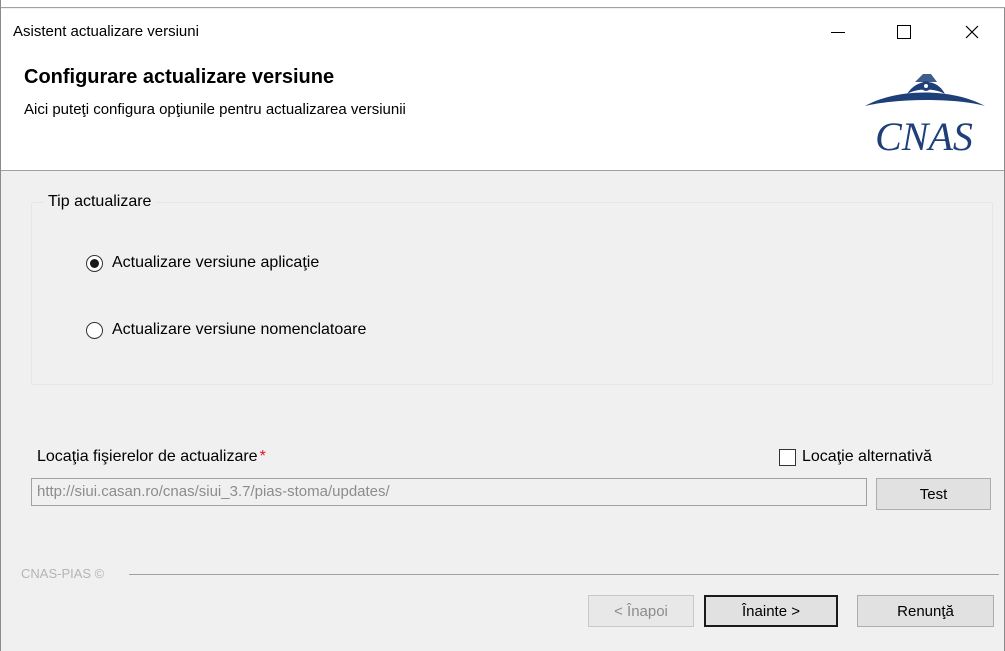 The height and width of the screenshot is (651, 1005). What do you see at coordinates (216, 262) in the screenshot?
I see `radio-app-version-label: Actualizare versiune aplicaţie` at bounding box center [216, 262].